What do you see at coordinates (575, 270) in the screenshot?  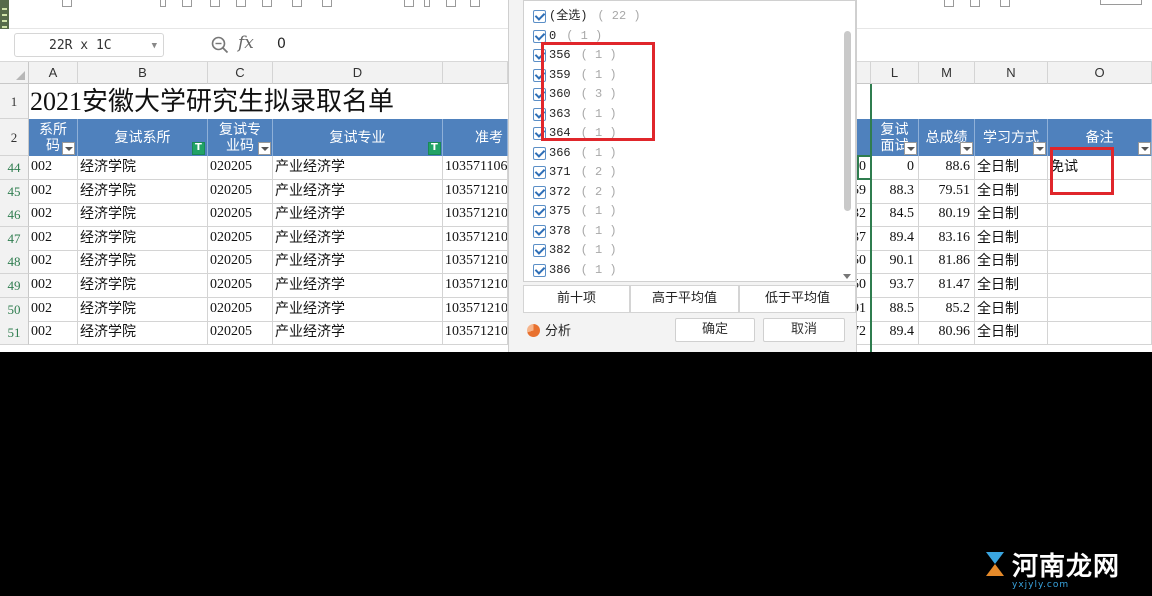 I see `filter-list-item: 386 ( 1 )` at bounding box center [575, 270].